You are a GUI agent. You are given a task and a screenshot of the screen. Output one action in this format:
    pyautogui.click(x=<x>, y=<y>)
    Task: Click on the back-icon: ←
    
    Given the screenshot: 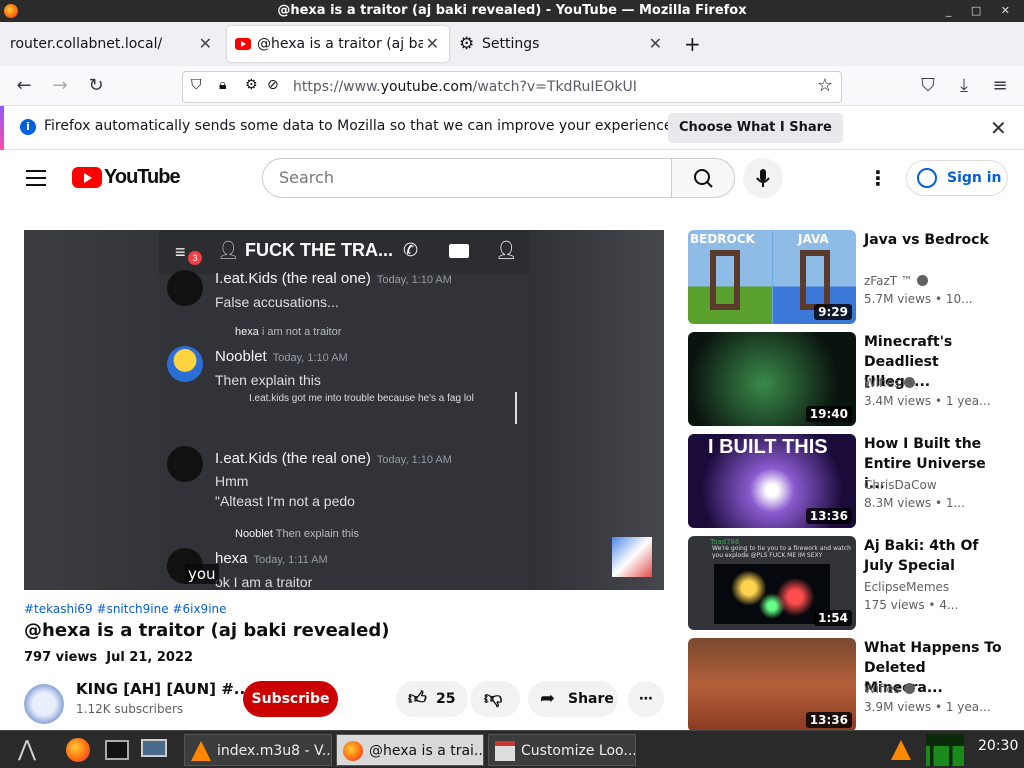 What is the action you would take?
    pyautogui.click(x=24, y=86)
    